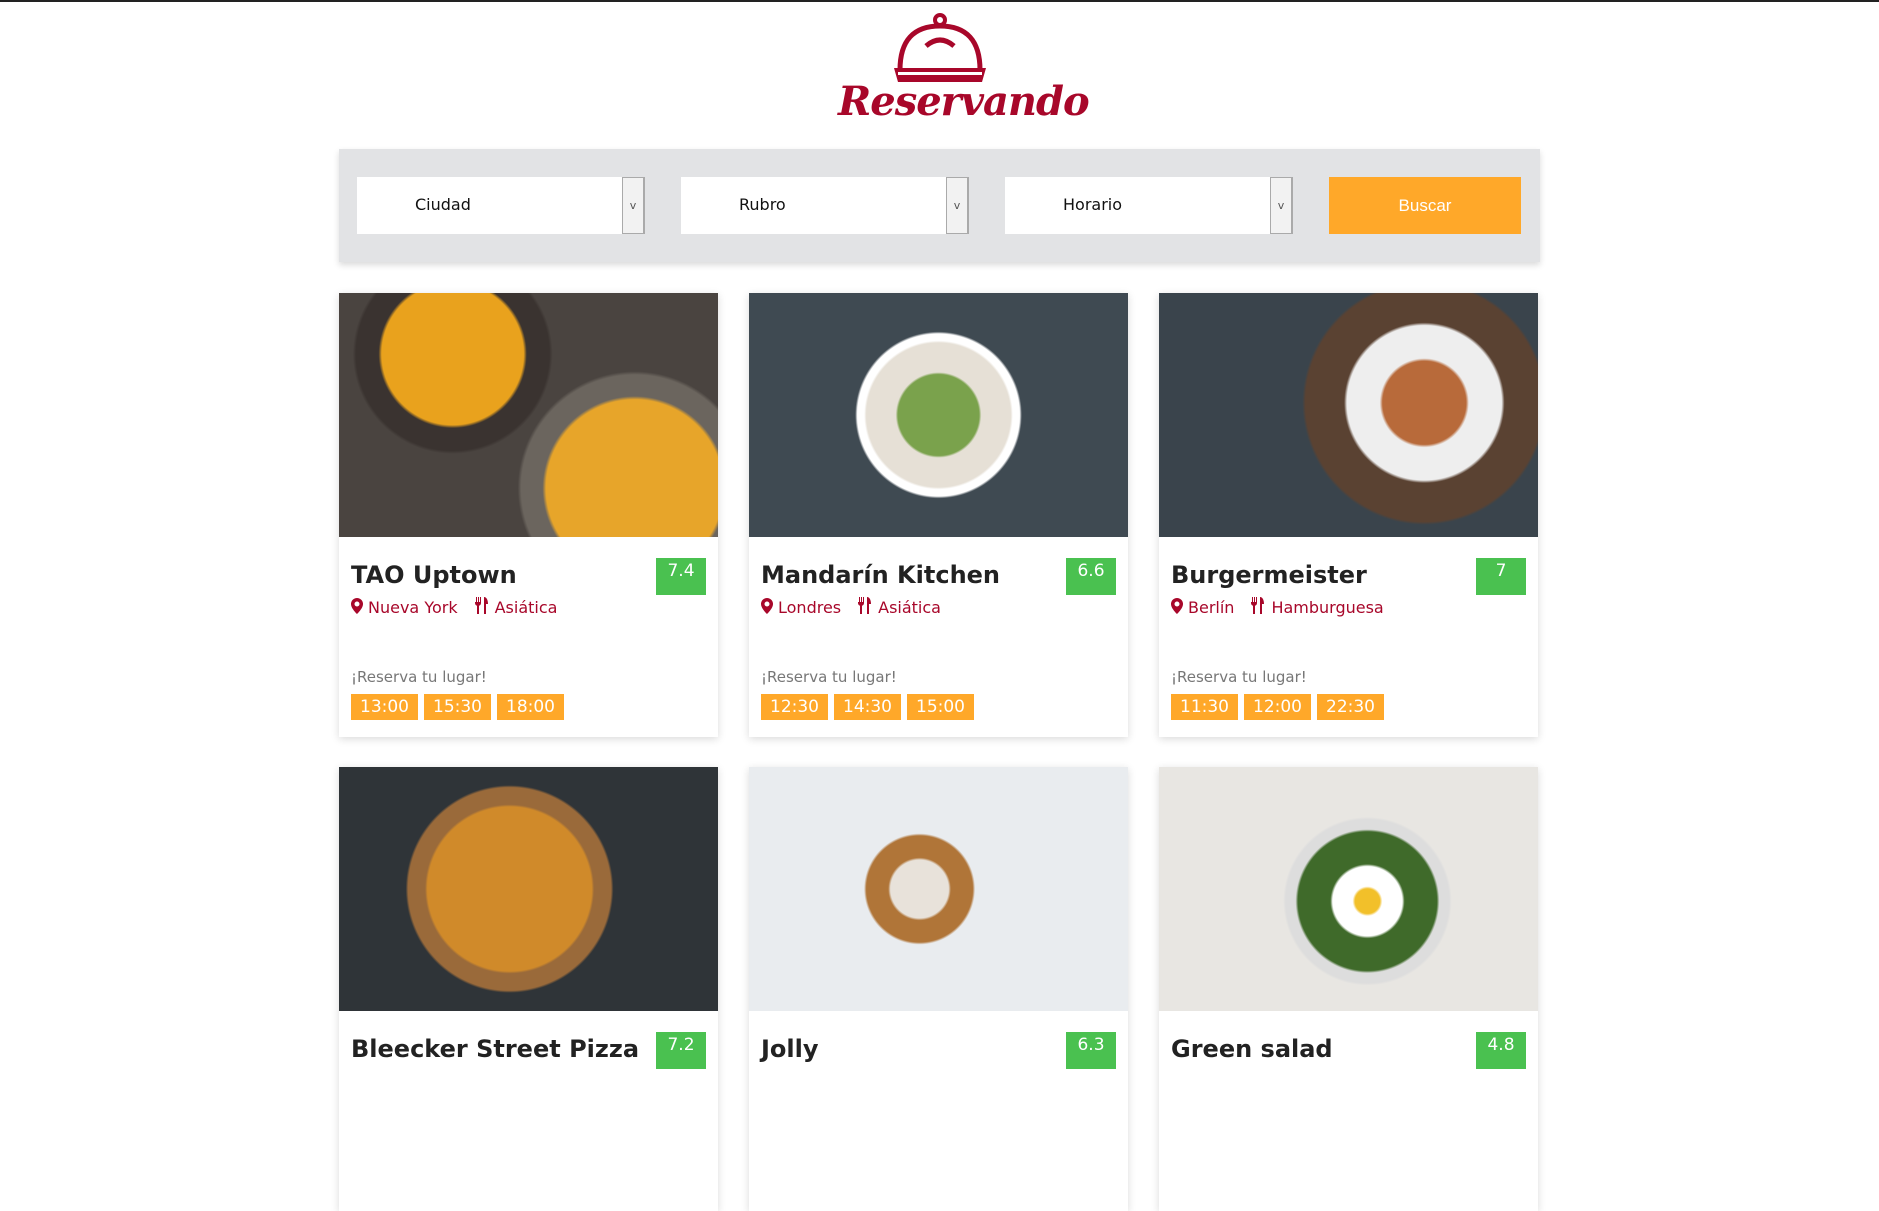  Describe the element at coordinates (1202, 607) in the screenshot. I see `location: Berlín` at that location.